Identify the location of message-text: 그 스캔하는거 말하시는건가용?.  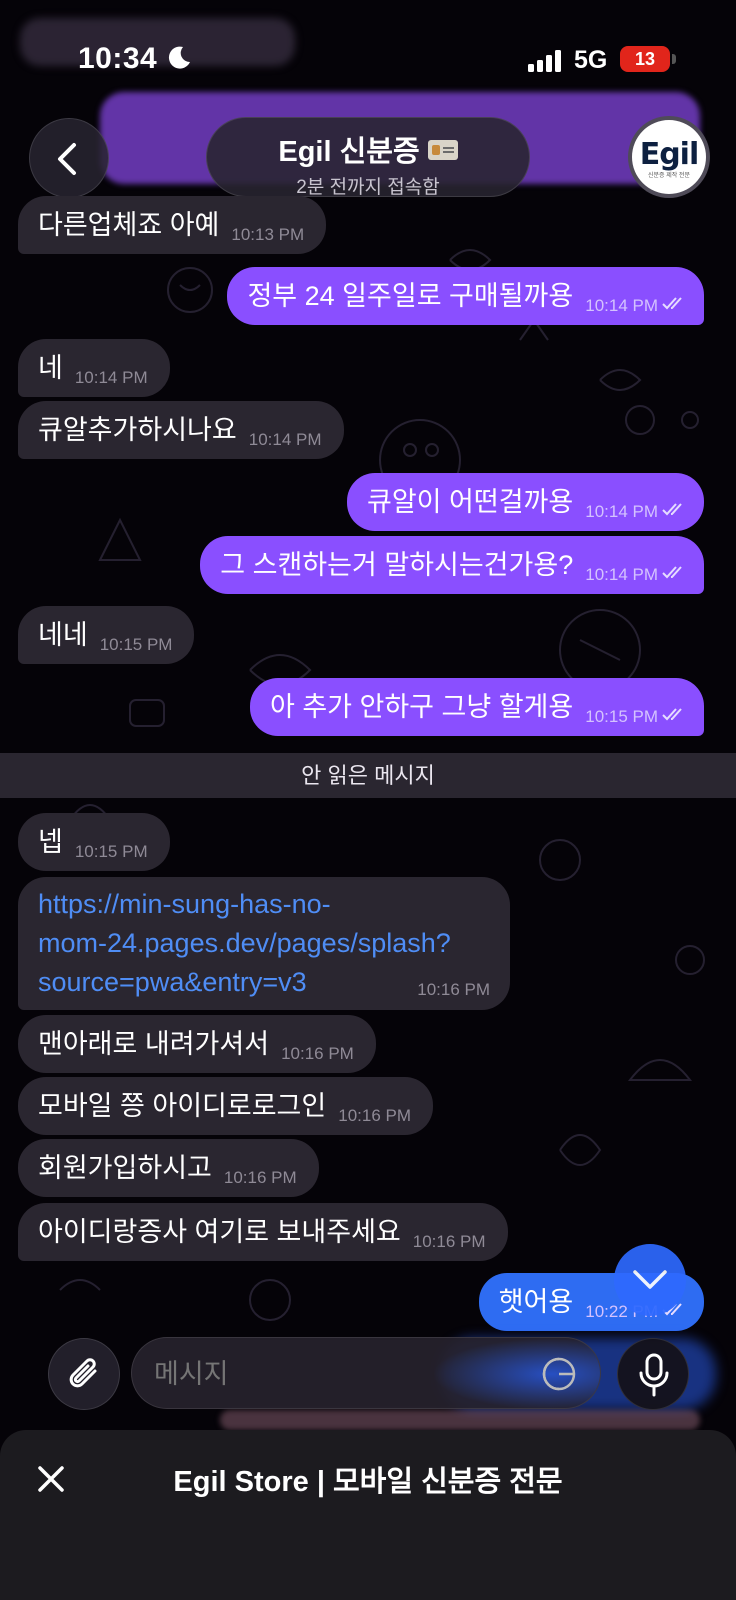
(397, 565).